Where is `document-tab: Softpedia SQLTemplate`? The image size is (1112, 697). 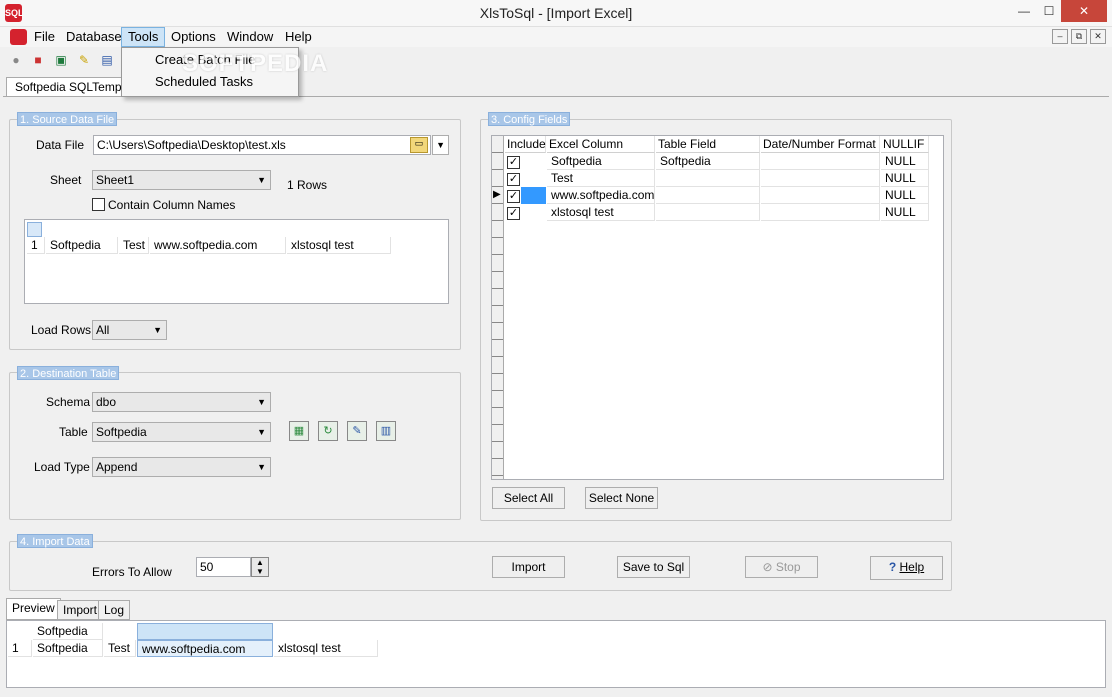 document-tab: Softpedia SQLTemplate is located at coordinates (66, 87).